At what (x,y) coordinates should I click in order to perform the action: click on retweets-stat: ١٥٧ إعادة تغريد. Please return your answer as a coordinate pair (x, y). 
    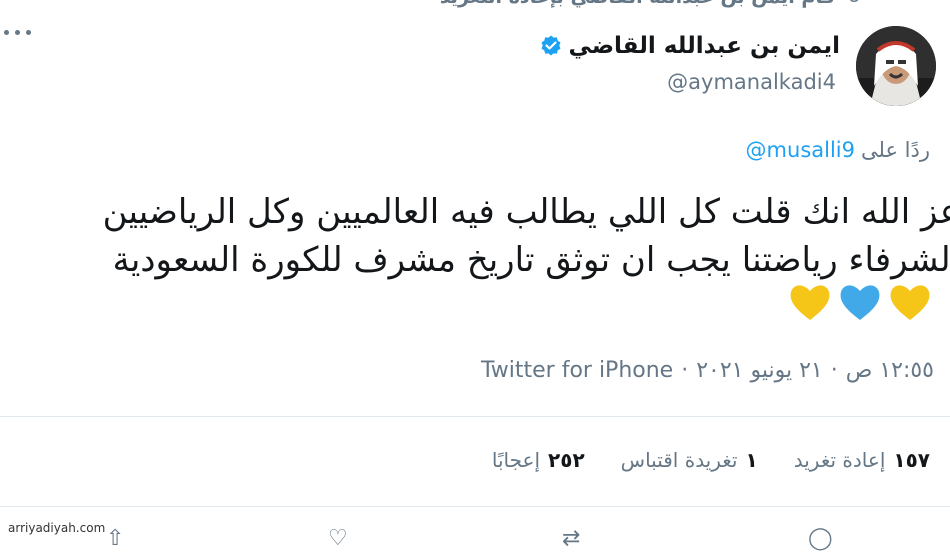
    Looking at the image, I should click on (862, 460).